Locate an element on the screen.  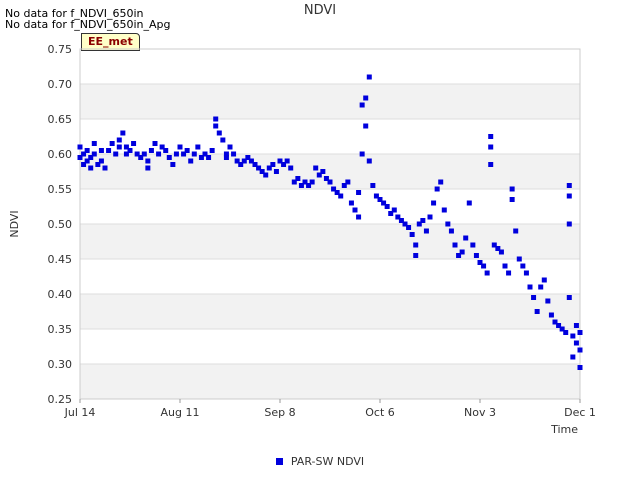
y-tick-label: 0.75 is located at coordinates (60, 49).